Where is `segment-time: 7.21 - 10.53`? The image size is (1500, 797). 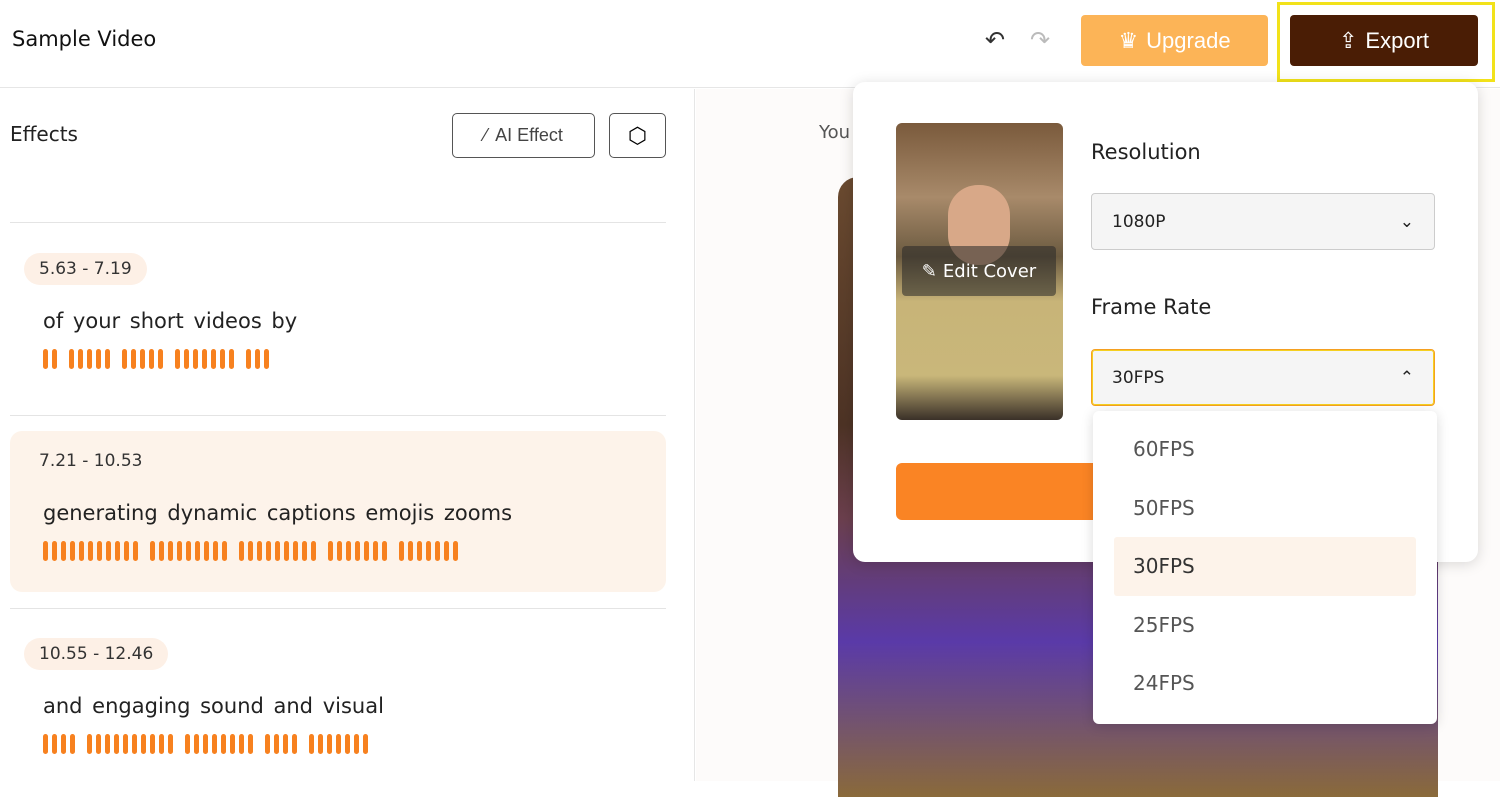 segment-time: 7.21 - 10.53 is located at coordinates (91, 461).